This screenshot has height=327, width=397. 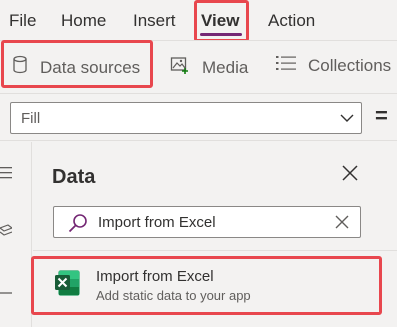 I want to click on layers-icon, so click(x=7, y=233).